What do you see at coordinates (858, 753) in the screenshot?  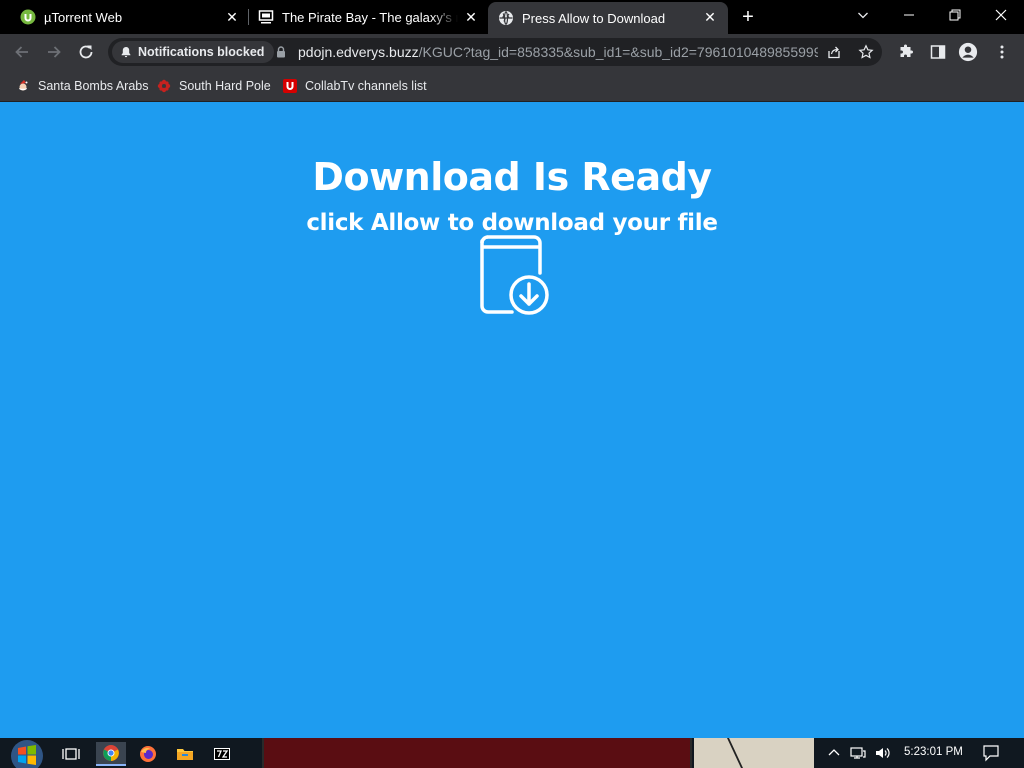 I see `network-icon` at bounding box center [858, 753].